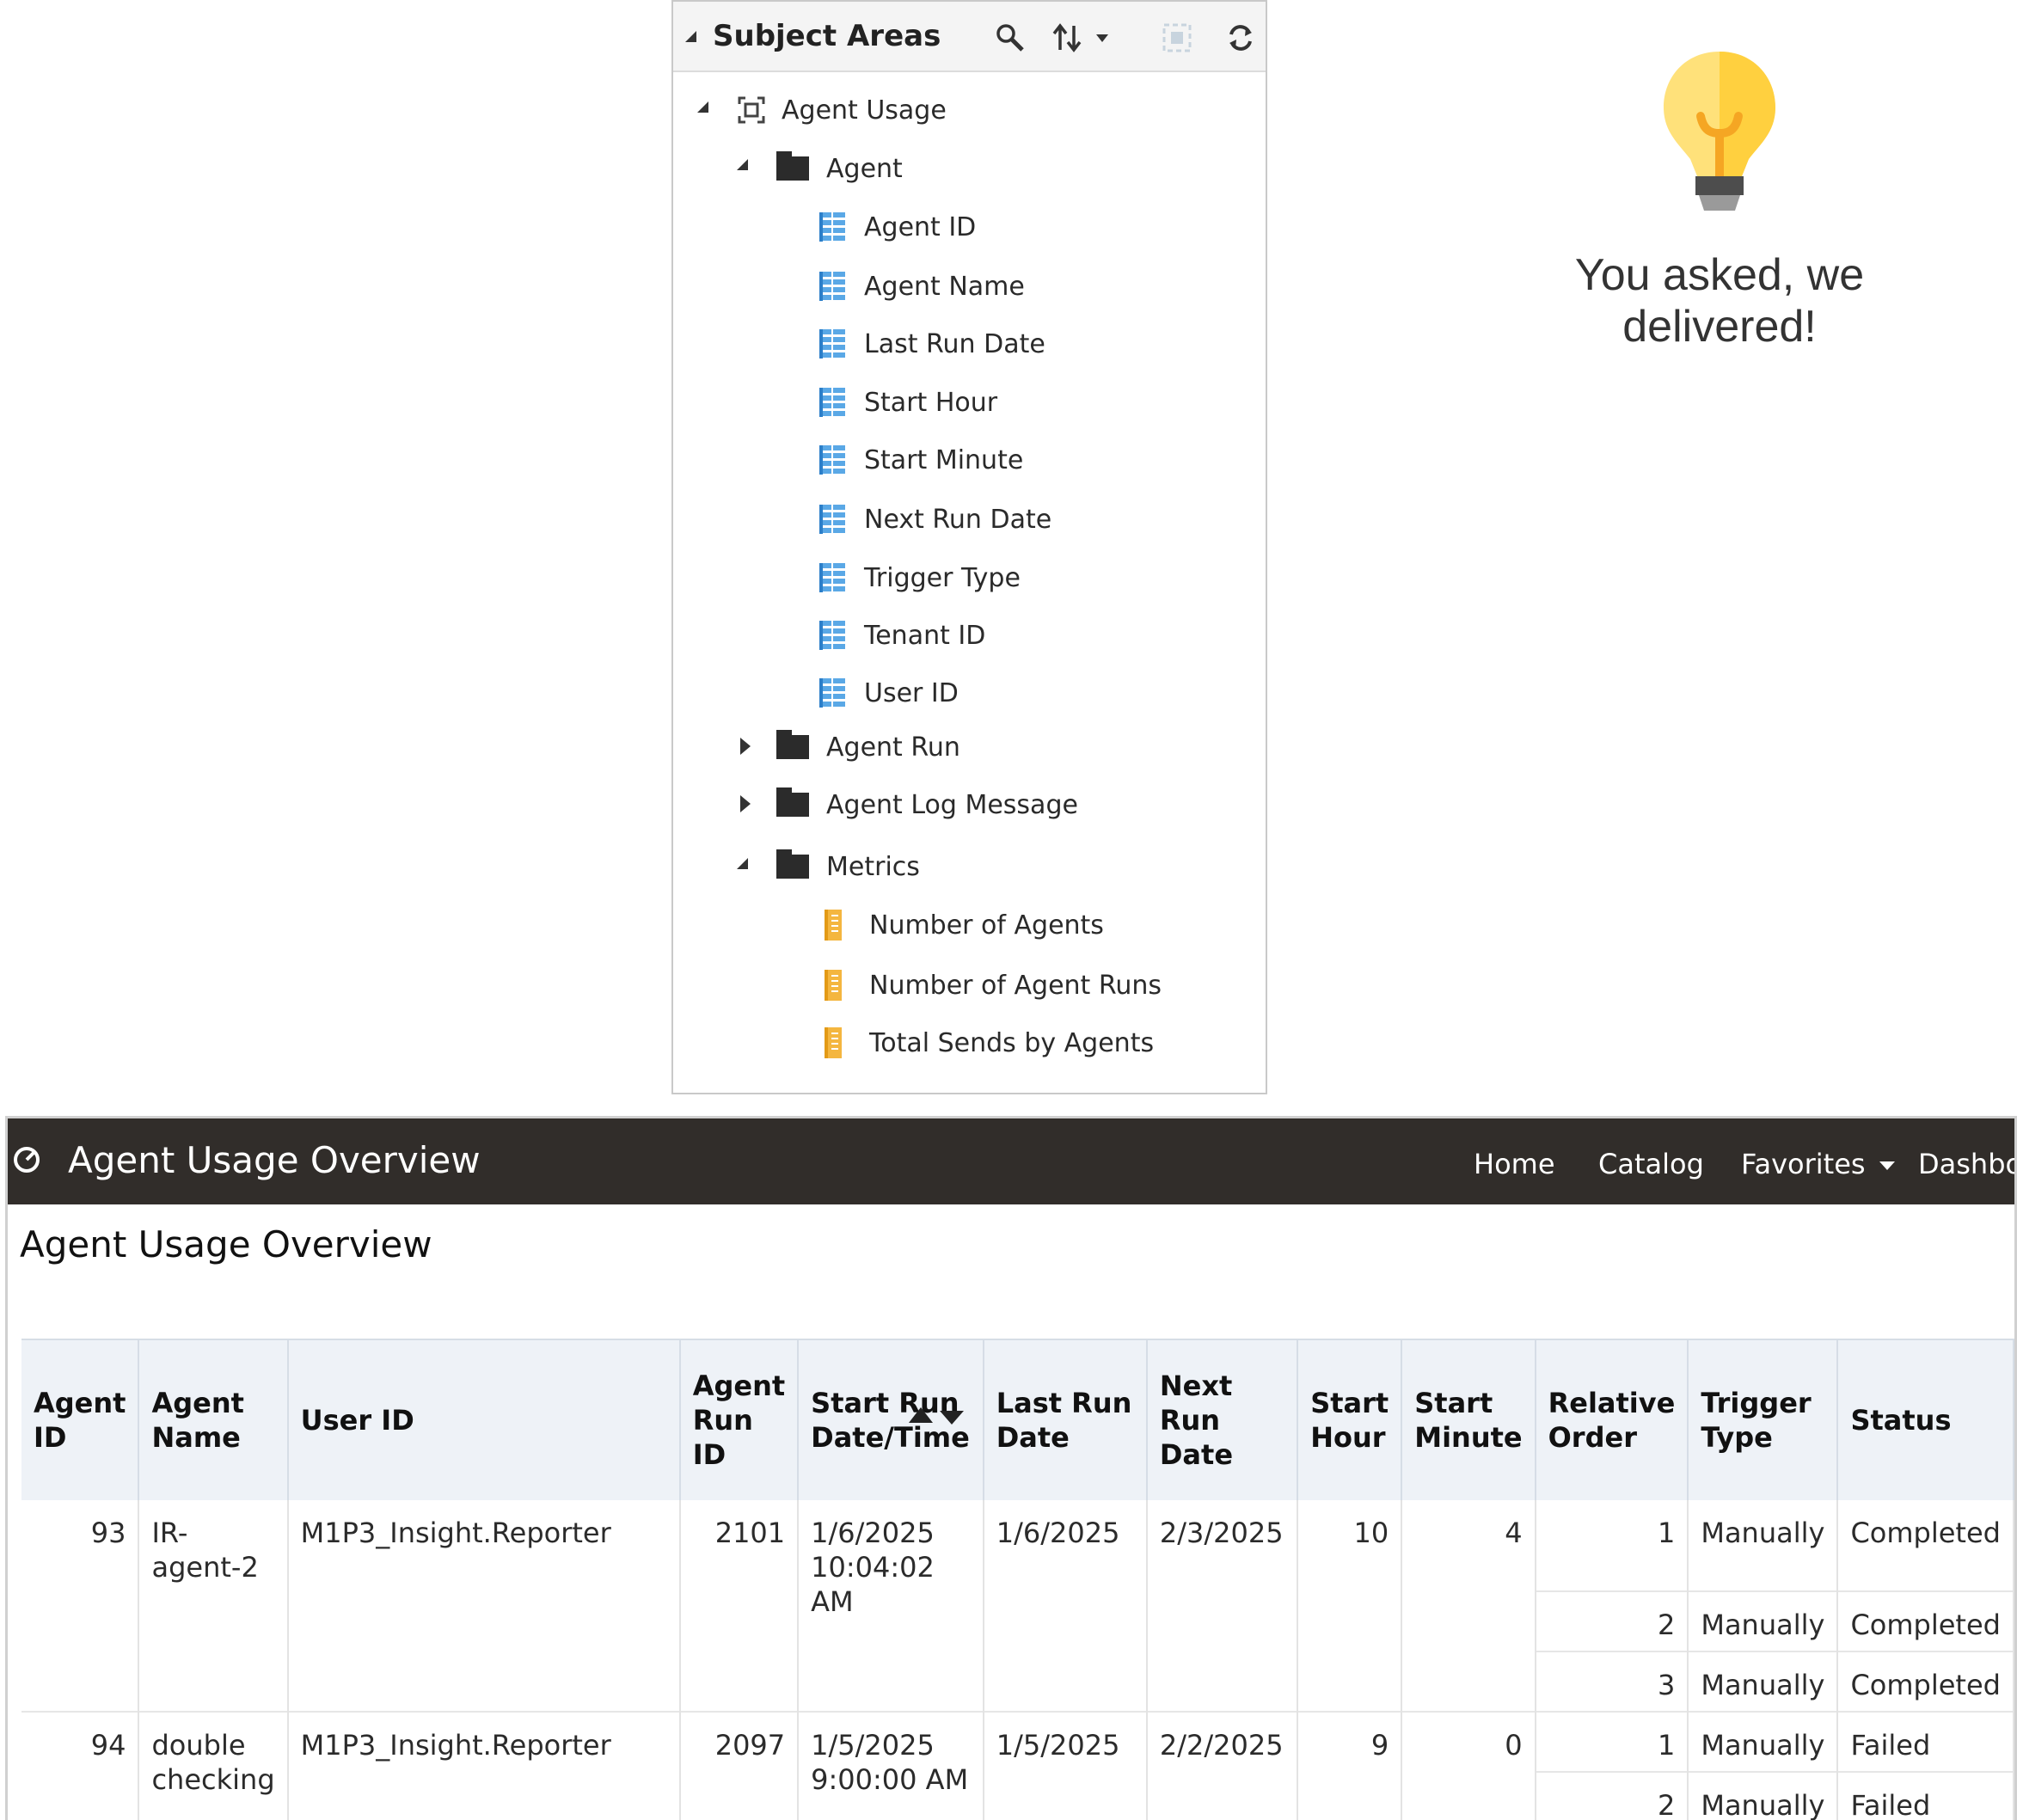 Image resolution: width=2017 pixels, height=1820 pixels. Describe the element at coordinates (274, 1160) in the screenshot. I see `dashboard-title: Agent Usage Overview` at that location.